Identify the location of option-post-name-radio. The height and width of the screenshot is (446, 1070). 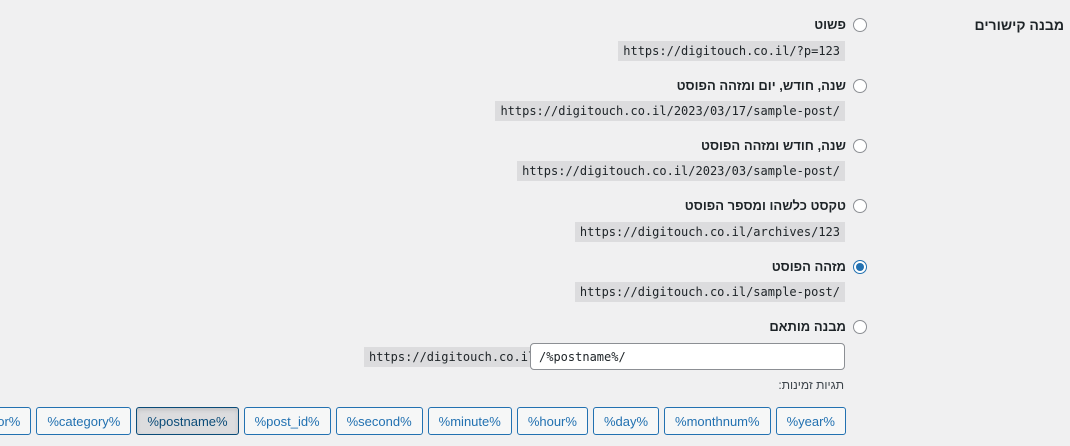
(860, 266).